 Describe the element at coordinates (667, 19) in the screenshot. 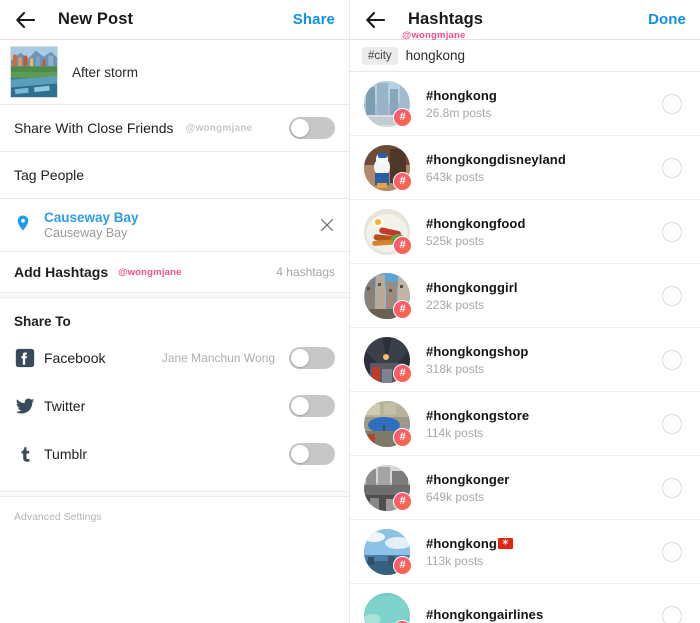

I see `done-button: Done` at that location.